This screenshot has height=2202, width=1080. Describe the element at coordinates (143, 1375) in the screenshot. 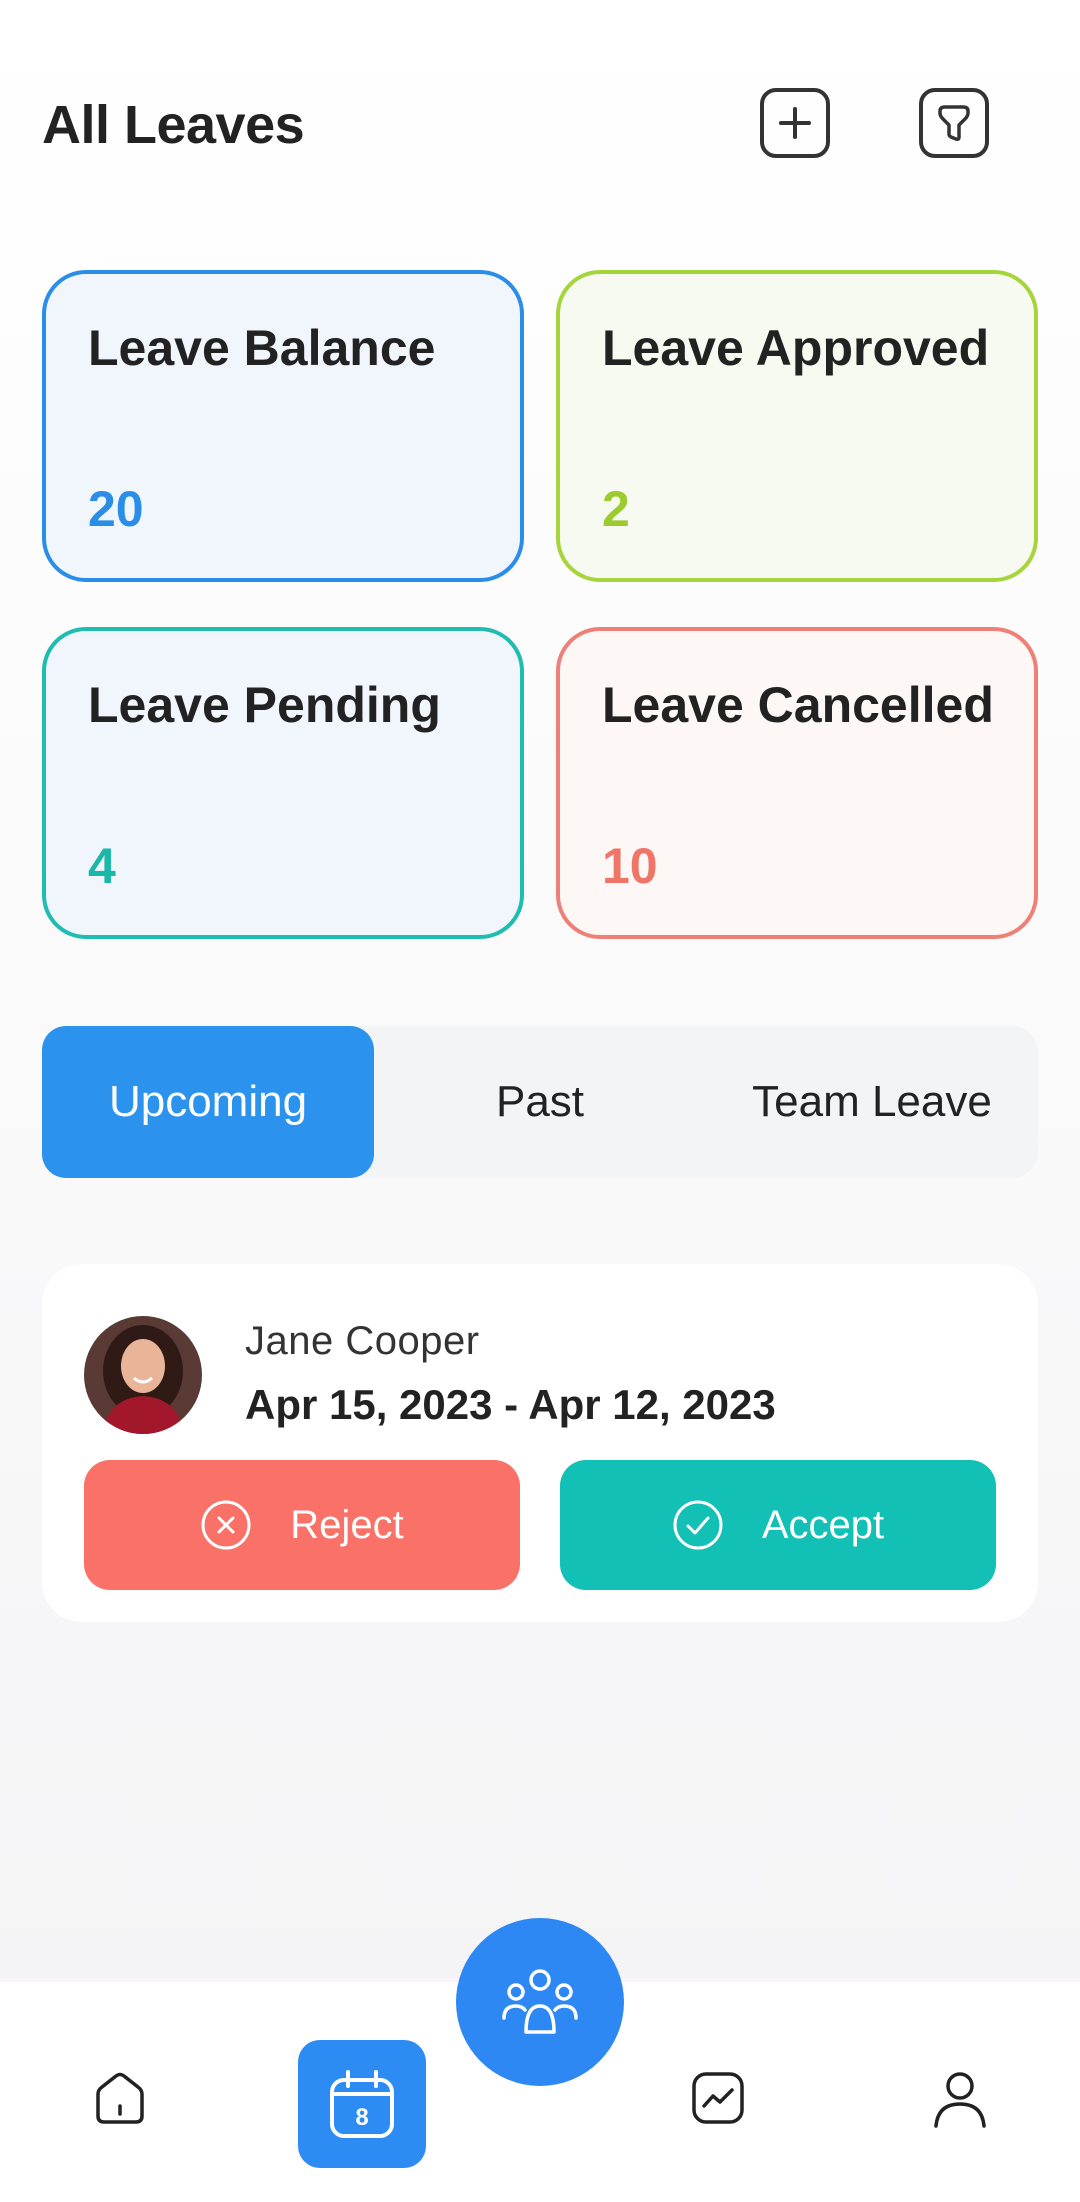

I see `avatar` at that location.